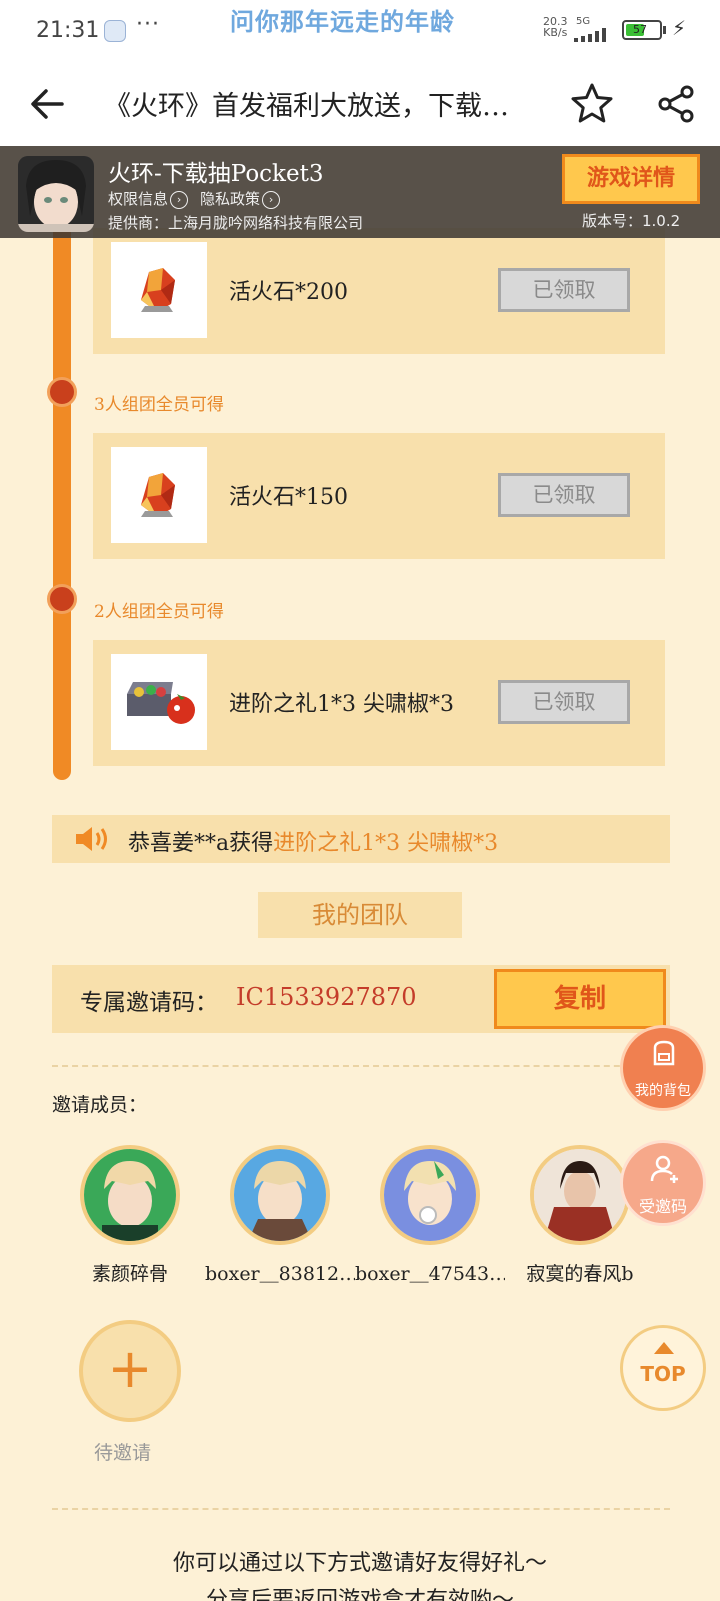 This screenshot has width=720, height=1601. What do you see at coordinates (100, 1105) in the screenshot?
I see `members-label: 邀请成员：` at bounding box center [100, 1105].